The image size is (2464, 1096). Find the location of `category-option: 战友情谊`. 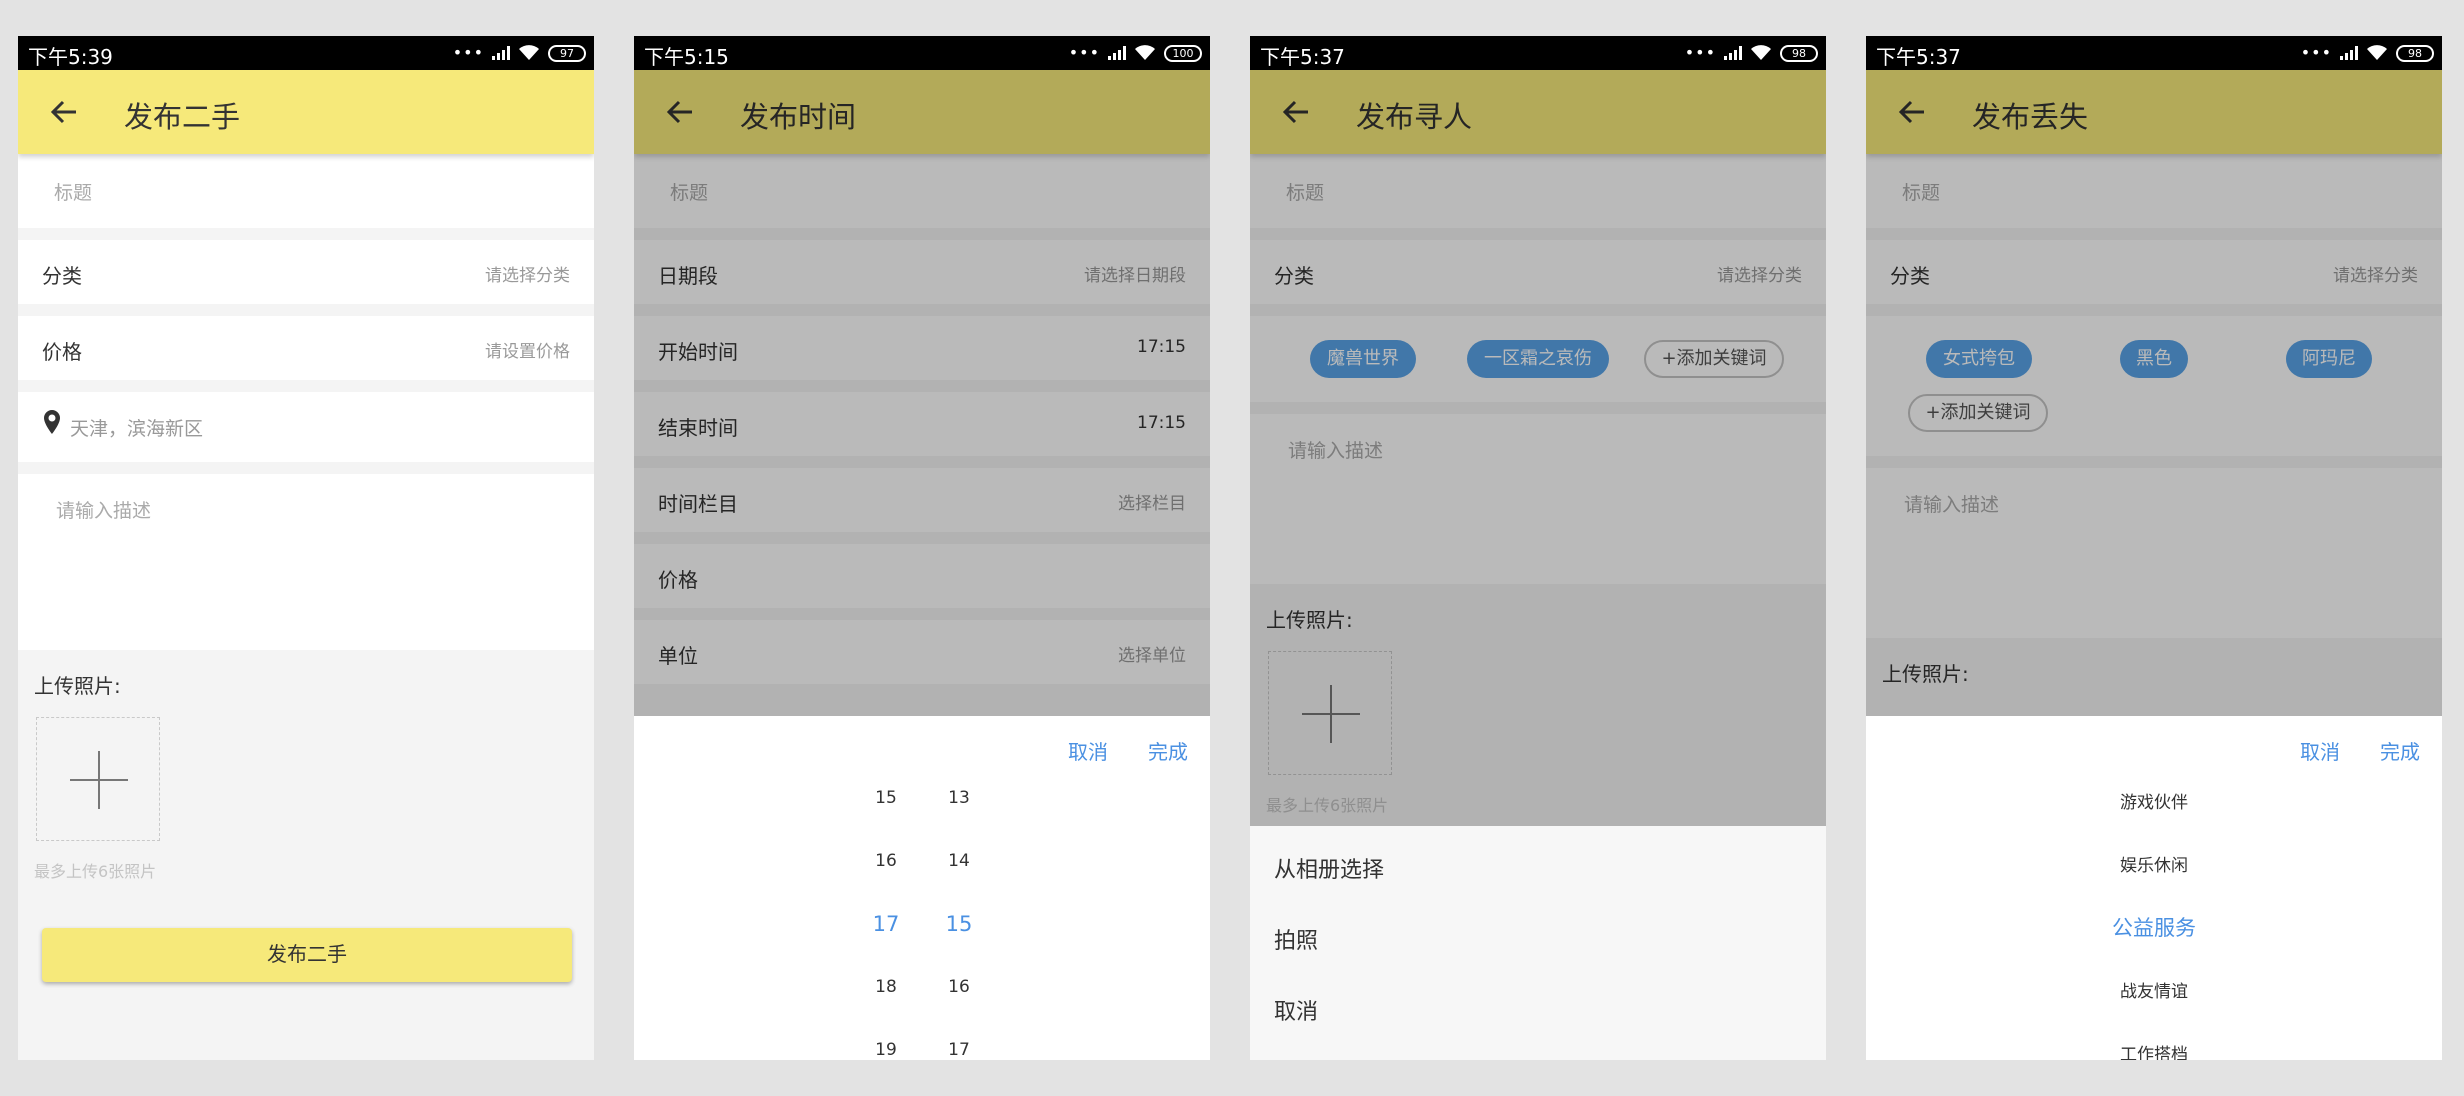

category-option: 战友情谊 is located at coordinates (2154, 989).